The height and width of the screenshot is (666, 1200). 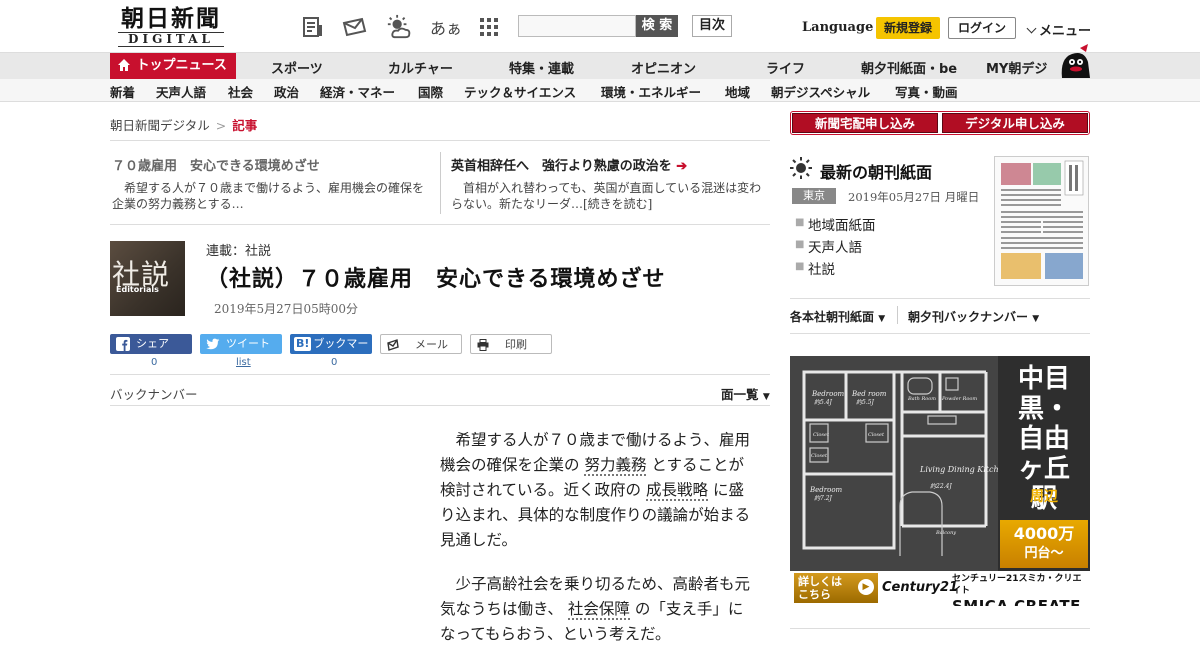 I want to click on subnav-item: 国際, so click(x=430, y=91).